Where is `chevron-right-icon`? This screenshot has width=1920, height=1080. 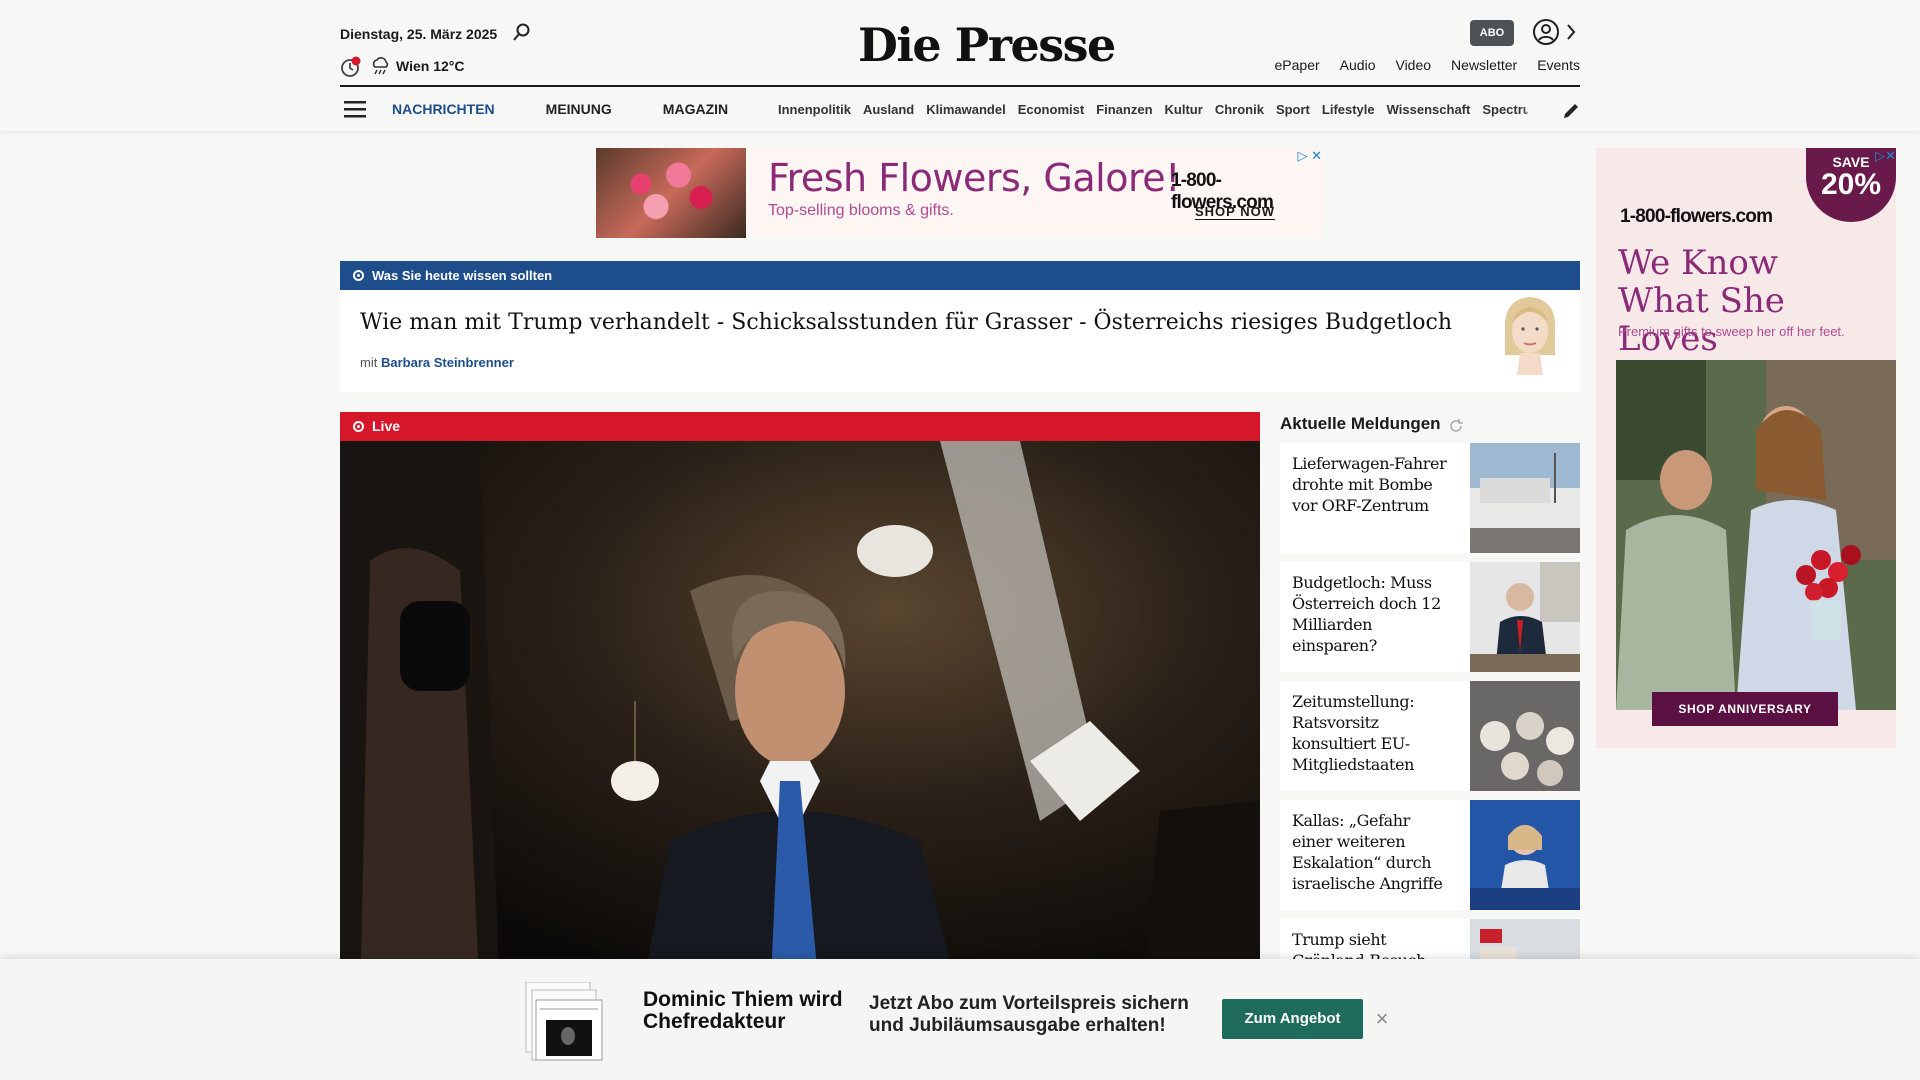
chevron-right-icon is located at coordinates (1571, 32).